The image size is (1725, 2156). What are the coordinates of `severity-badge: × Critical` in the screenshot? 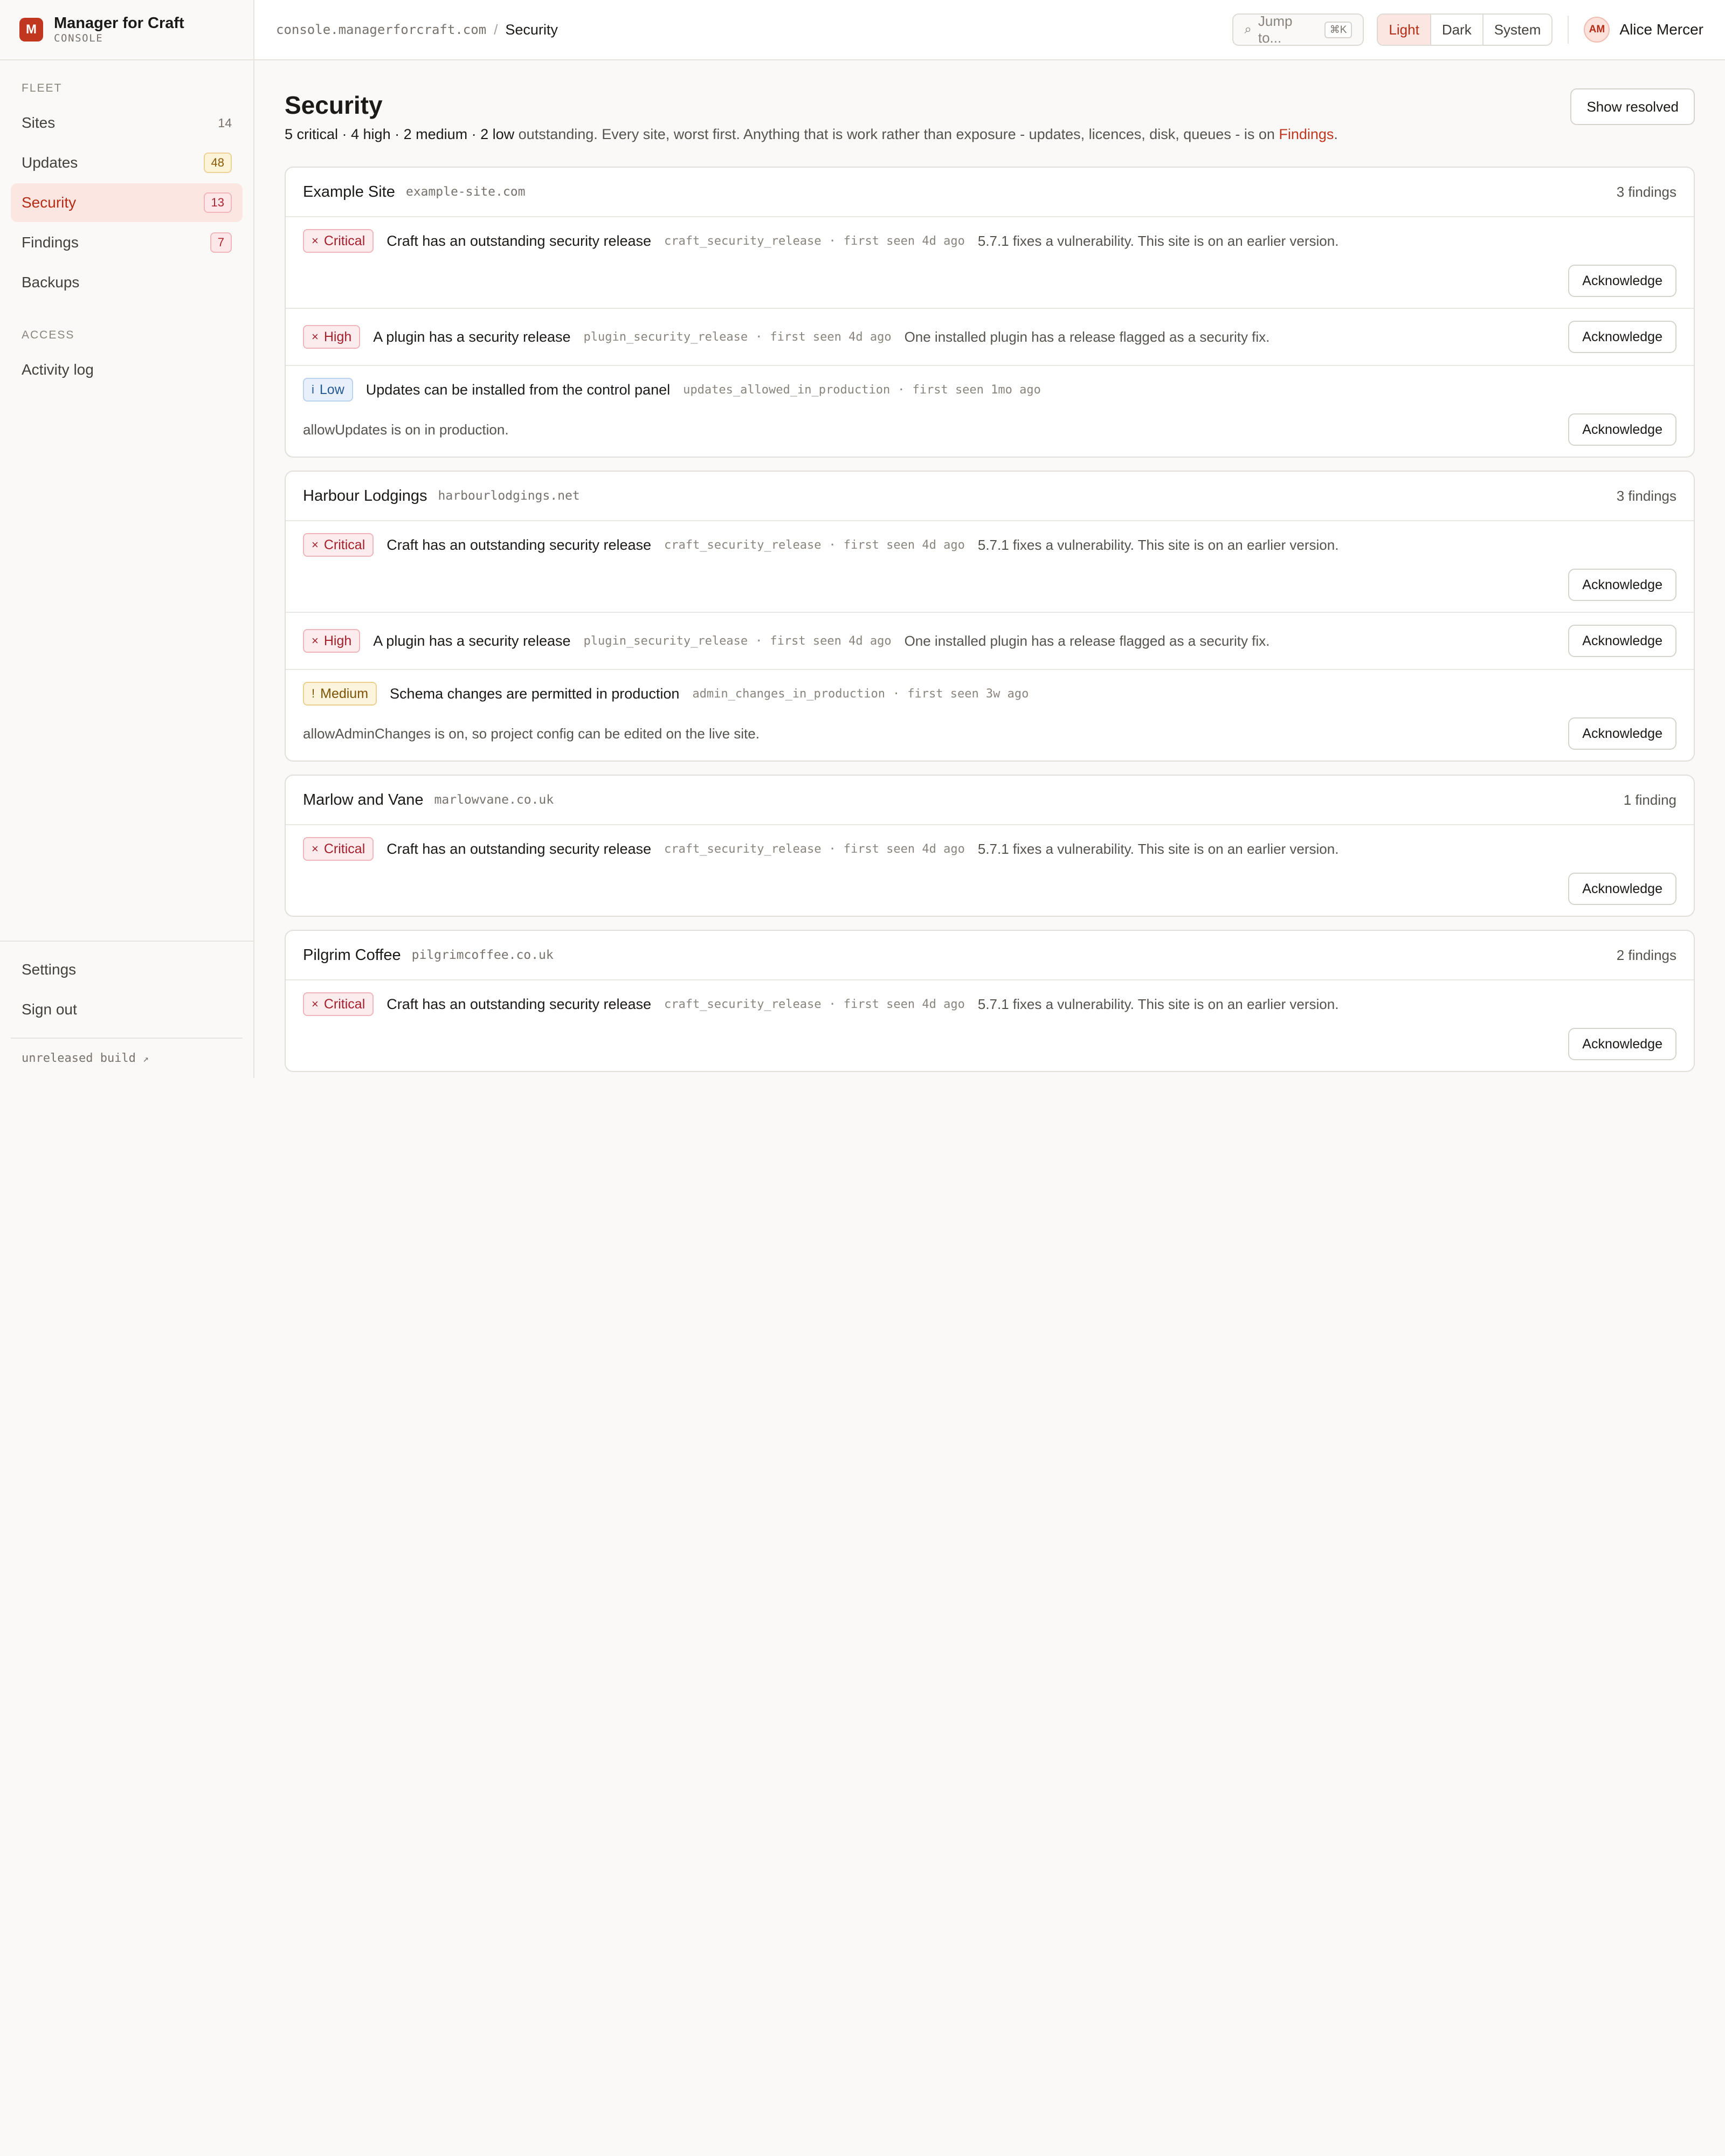 It's located at (338, 849).